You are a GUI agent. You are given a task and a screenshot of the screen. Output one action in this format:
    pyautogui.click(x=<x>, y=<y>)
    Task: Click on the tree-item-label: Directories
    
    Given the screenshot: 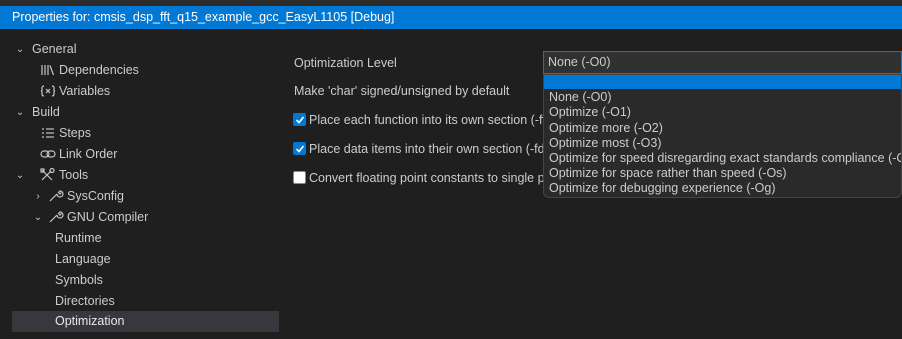 What is the action you would take?
    pyautogui.click(x=85, y=301)
    